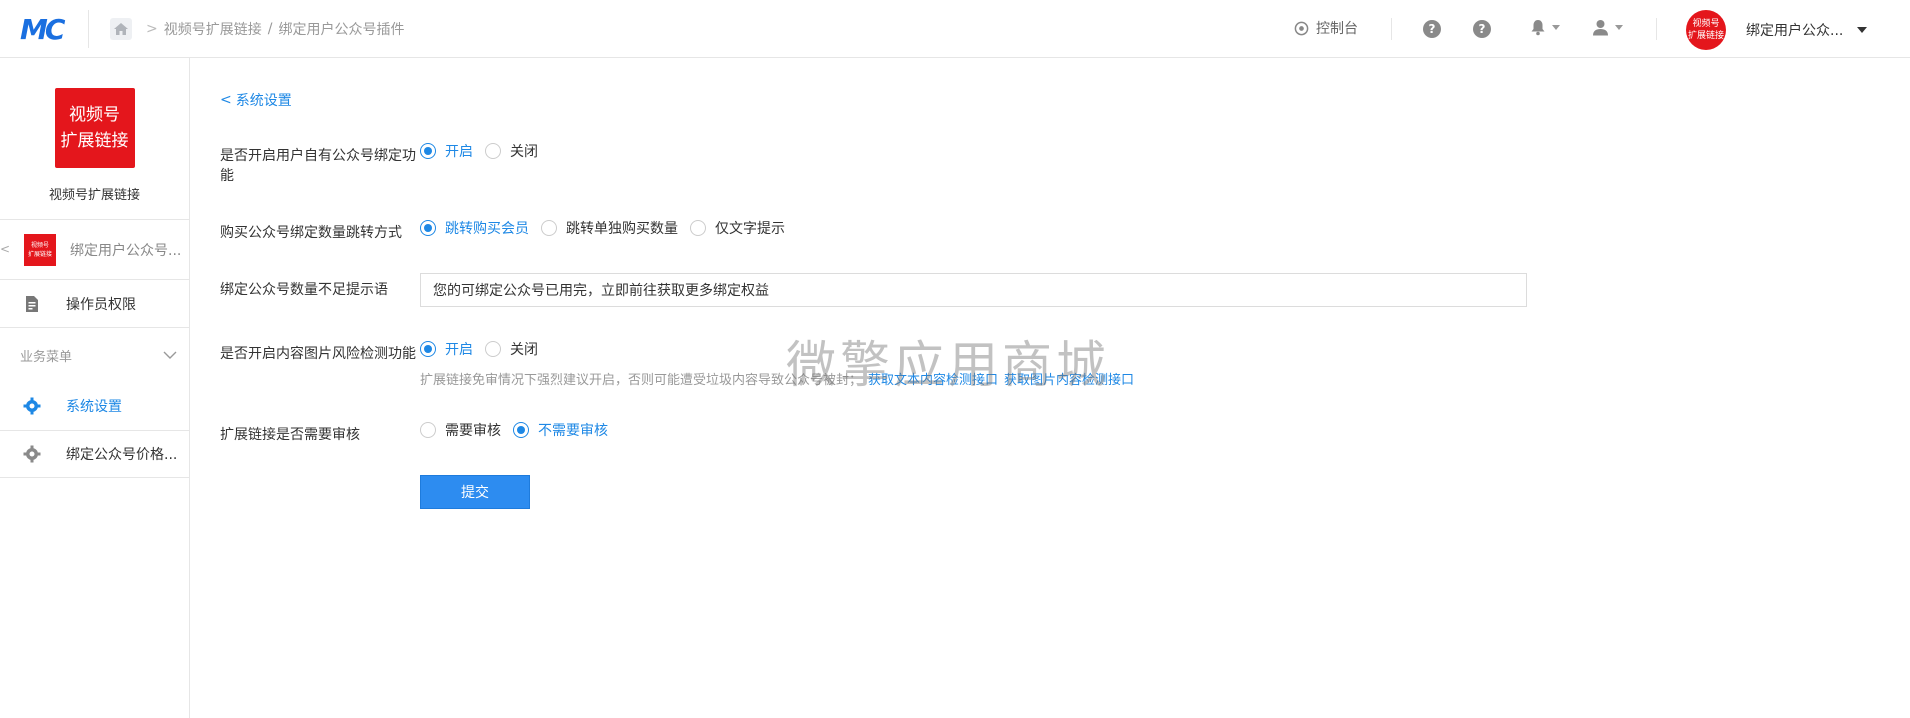  I want to click on shortage-tip-label: 绑定公众号数量不足提示语, so click(304, 290).